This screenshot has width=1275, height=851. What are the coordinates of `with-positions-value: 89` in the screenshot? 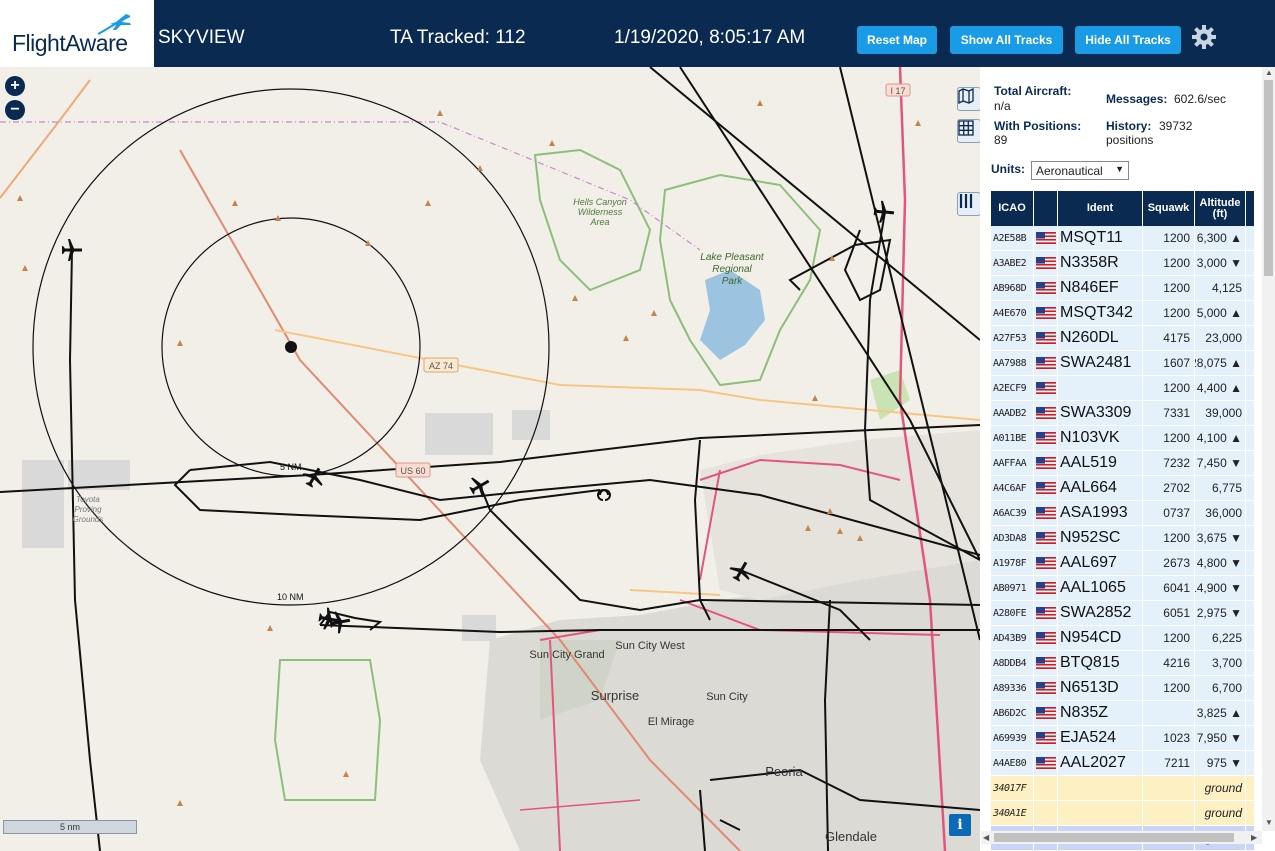 It's located at (1001, 140).